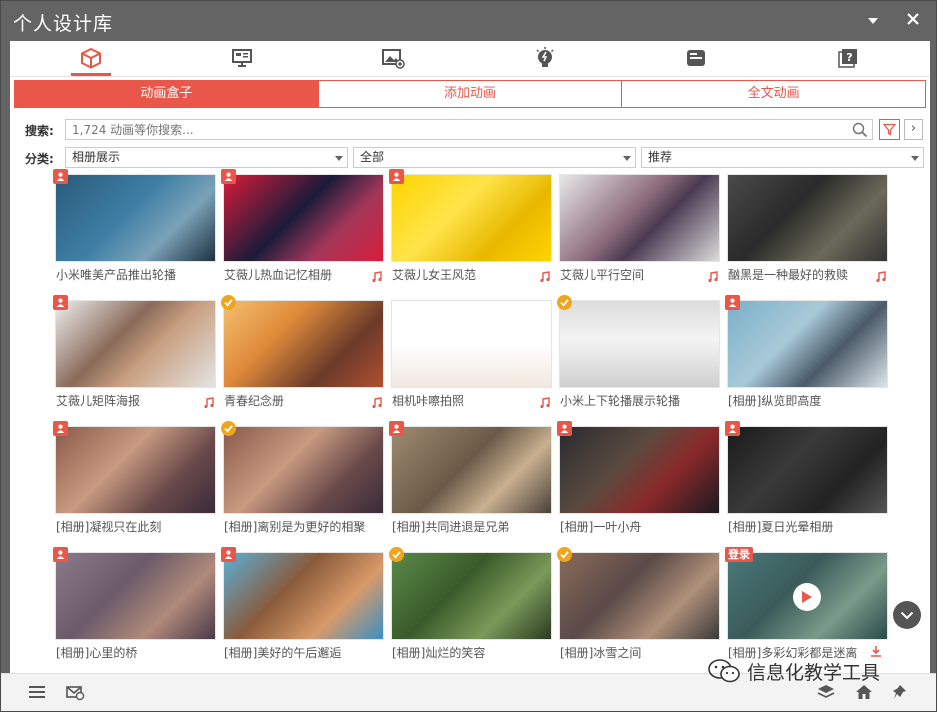  I want to click on play-button, so click(807, 597).